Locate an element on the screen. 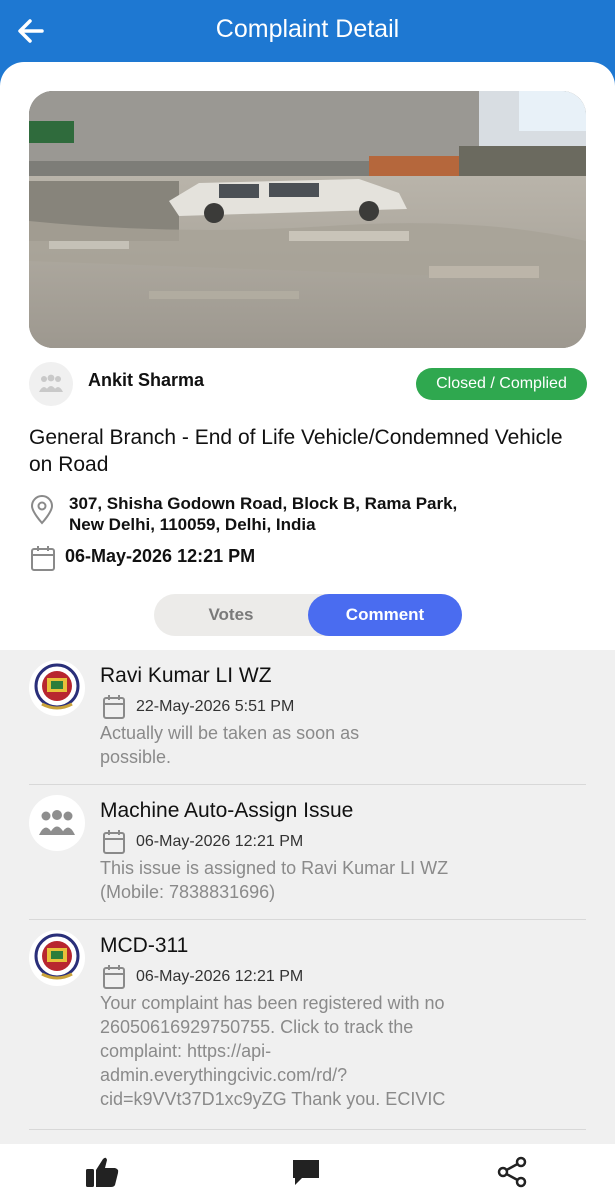 The height and width of the screenshot is (1200, 615). tab-switcher: Votes Comment is located at coordinates (308, 615).